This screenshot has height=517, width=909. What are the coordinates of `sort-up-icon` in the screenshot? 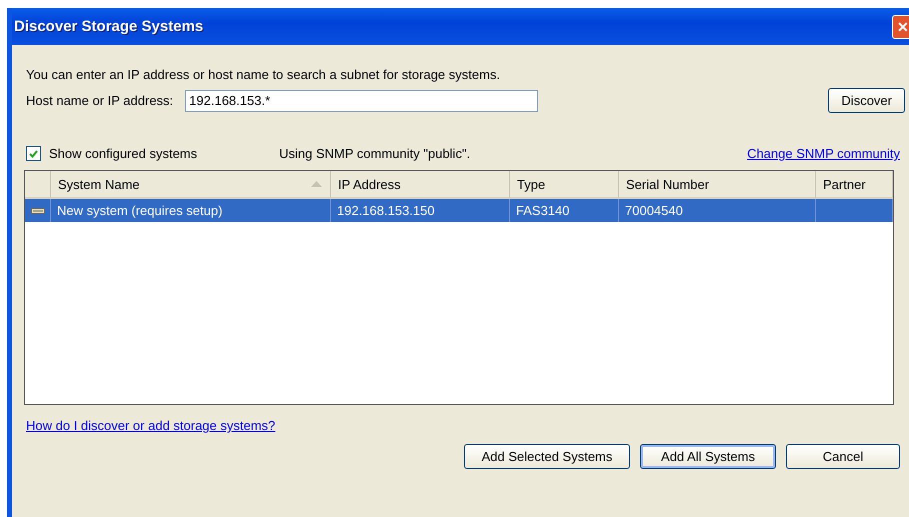 It's located at (316, 184).